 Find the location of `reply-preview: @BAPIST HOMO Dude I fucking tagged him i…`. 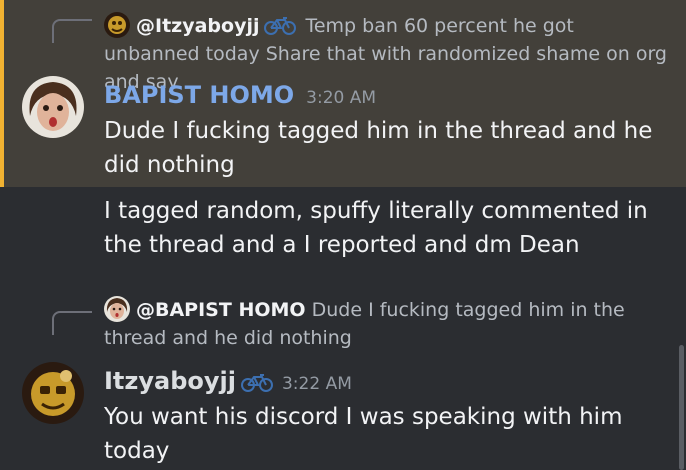

reply-preview: @BAPIST HOMO Dude I fucking tagged him i… is located at coordinates (389, 324).